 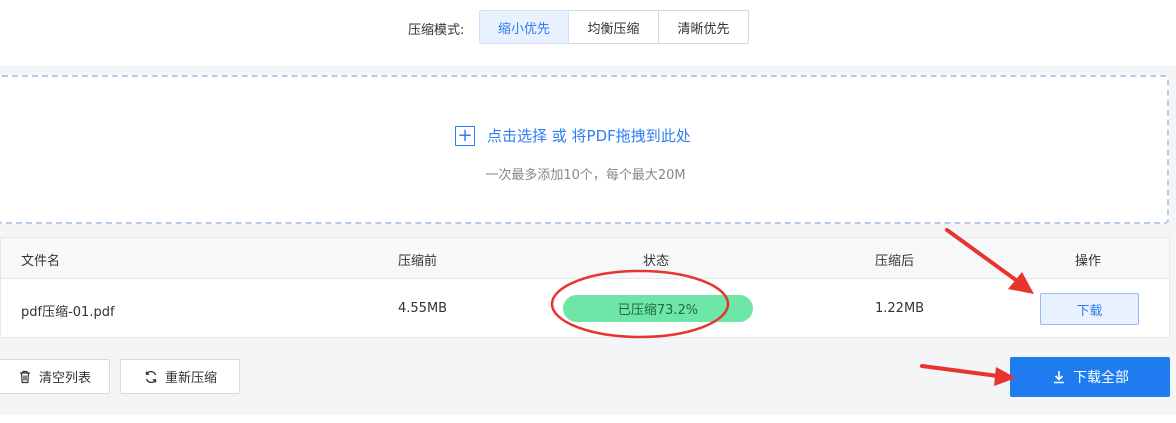 I want to click on download-all-button: 下载全部, so click(x=1090, y=377).